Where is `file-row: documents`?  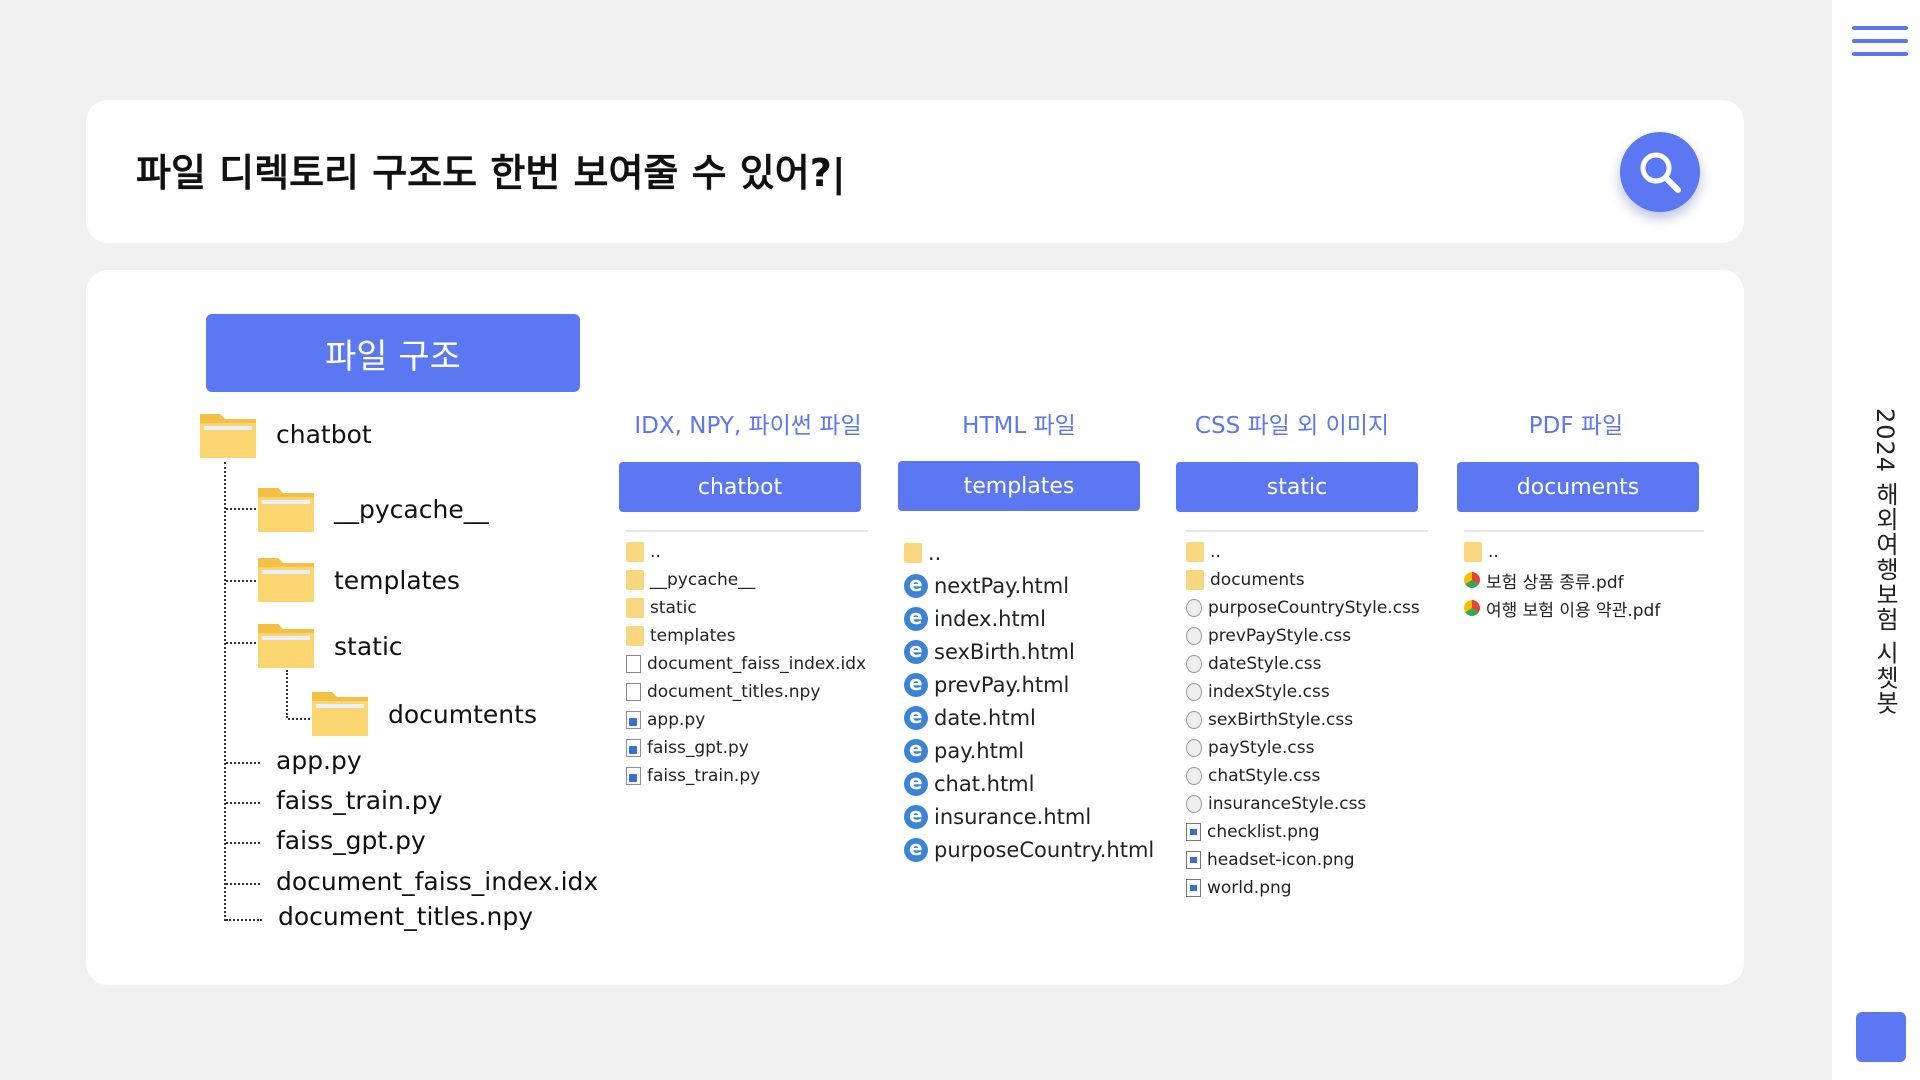 file-row: documents is located at coordinates (1307, 580).